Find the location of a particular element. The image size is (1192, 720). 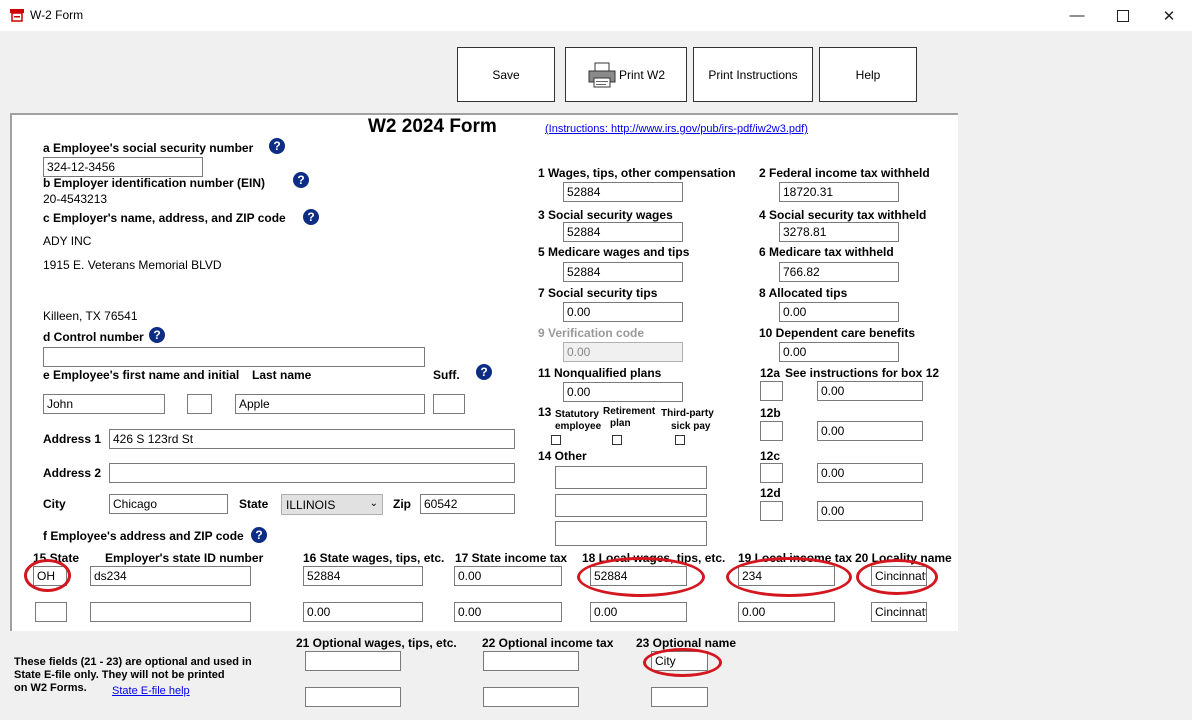

annotation-circle-locality is located at coordinates (897, 577).